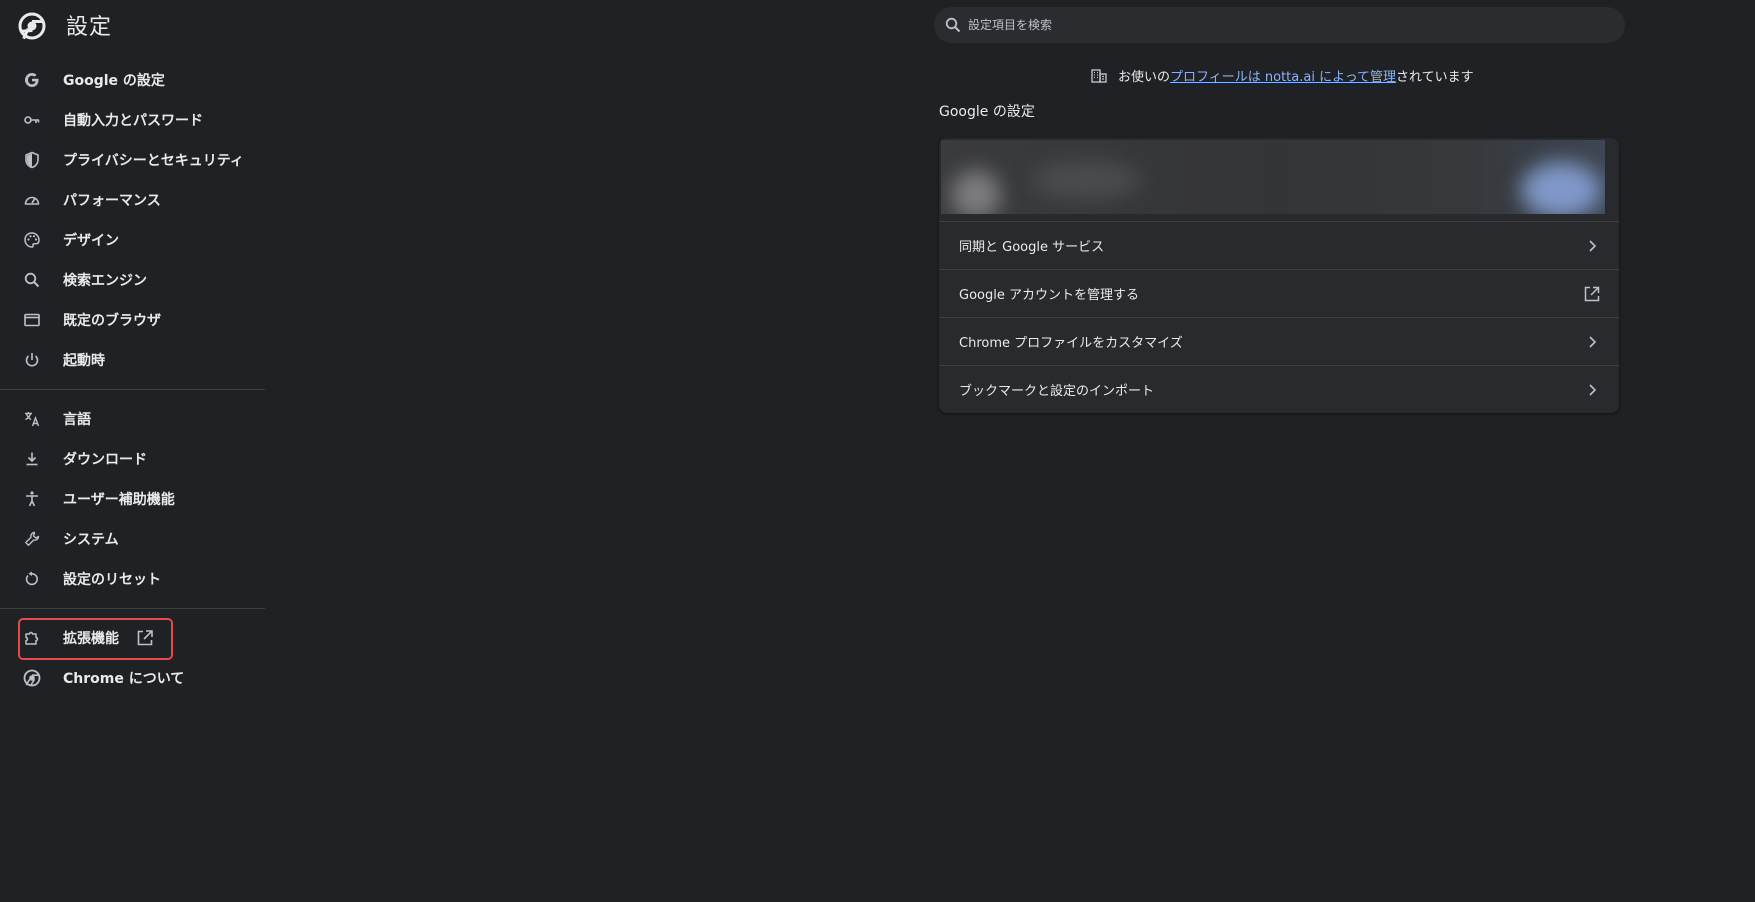  Describe the element at coordinates (32, 26) in the screenshot. I see `chrome-logo-icon` at that location.